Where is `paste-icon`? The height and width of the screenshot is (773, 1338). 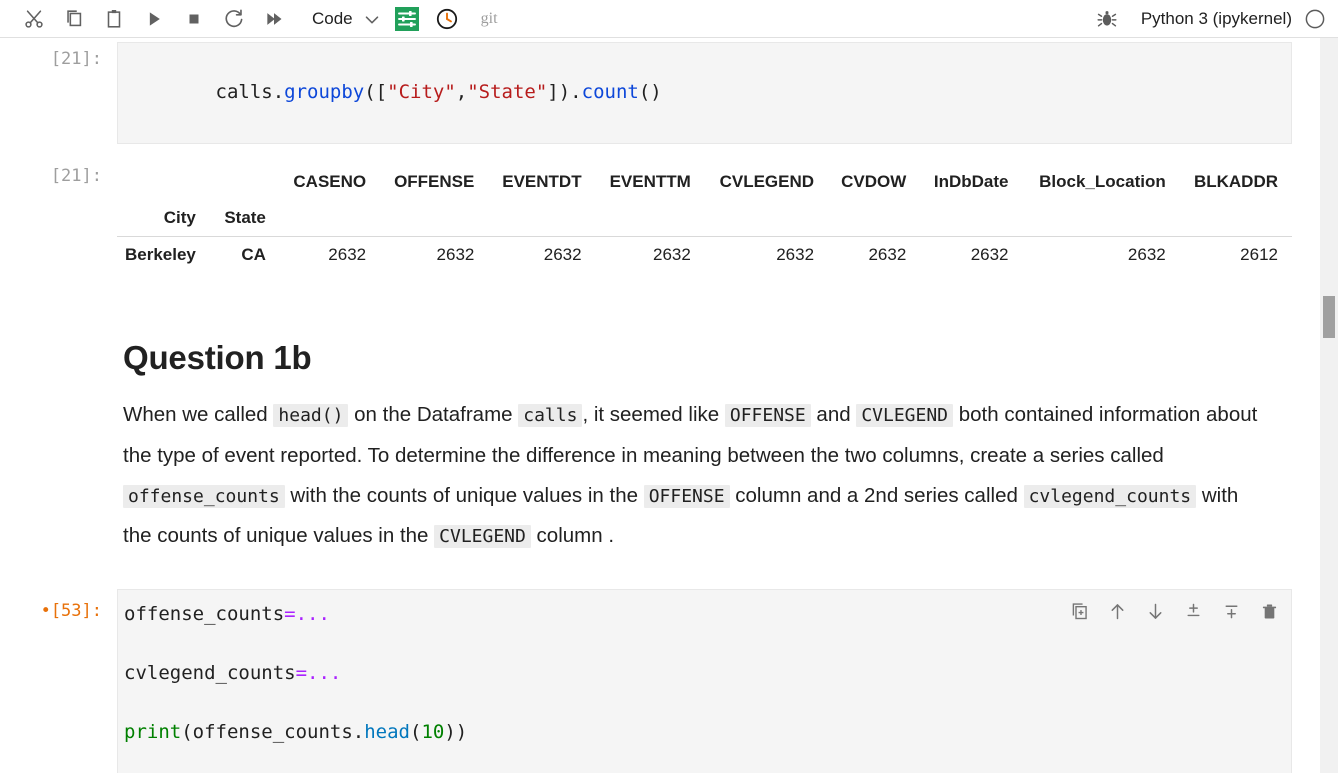
paste-icon is located at coordinates (114, 19).